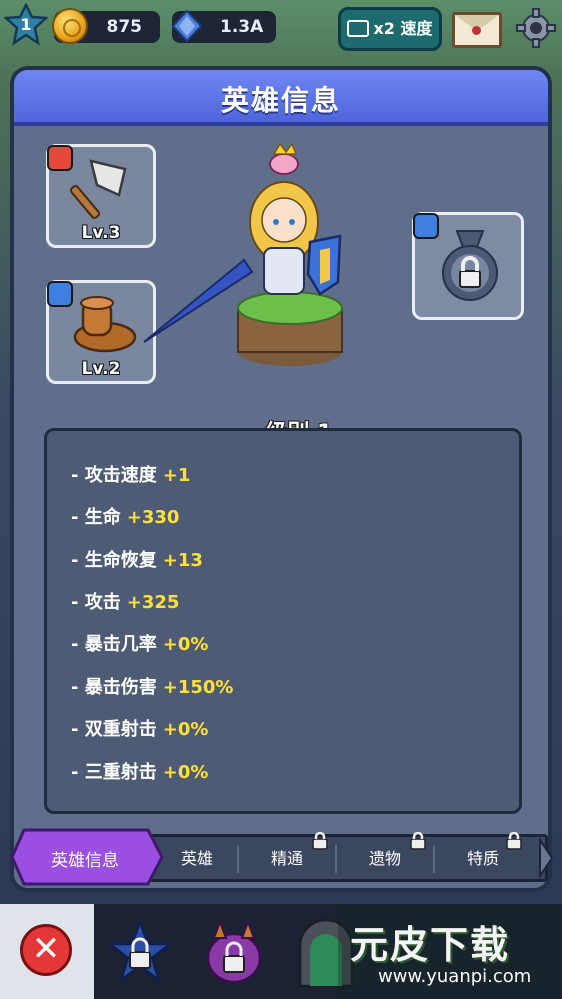  I want to click on tab-hero: 英雄, so click(197, 859).